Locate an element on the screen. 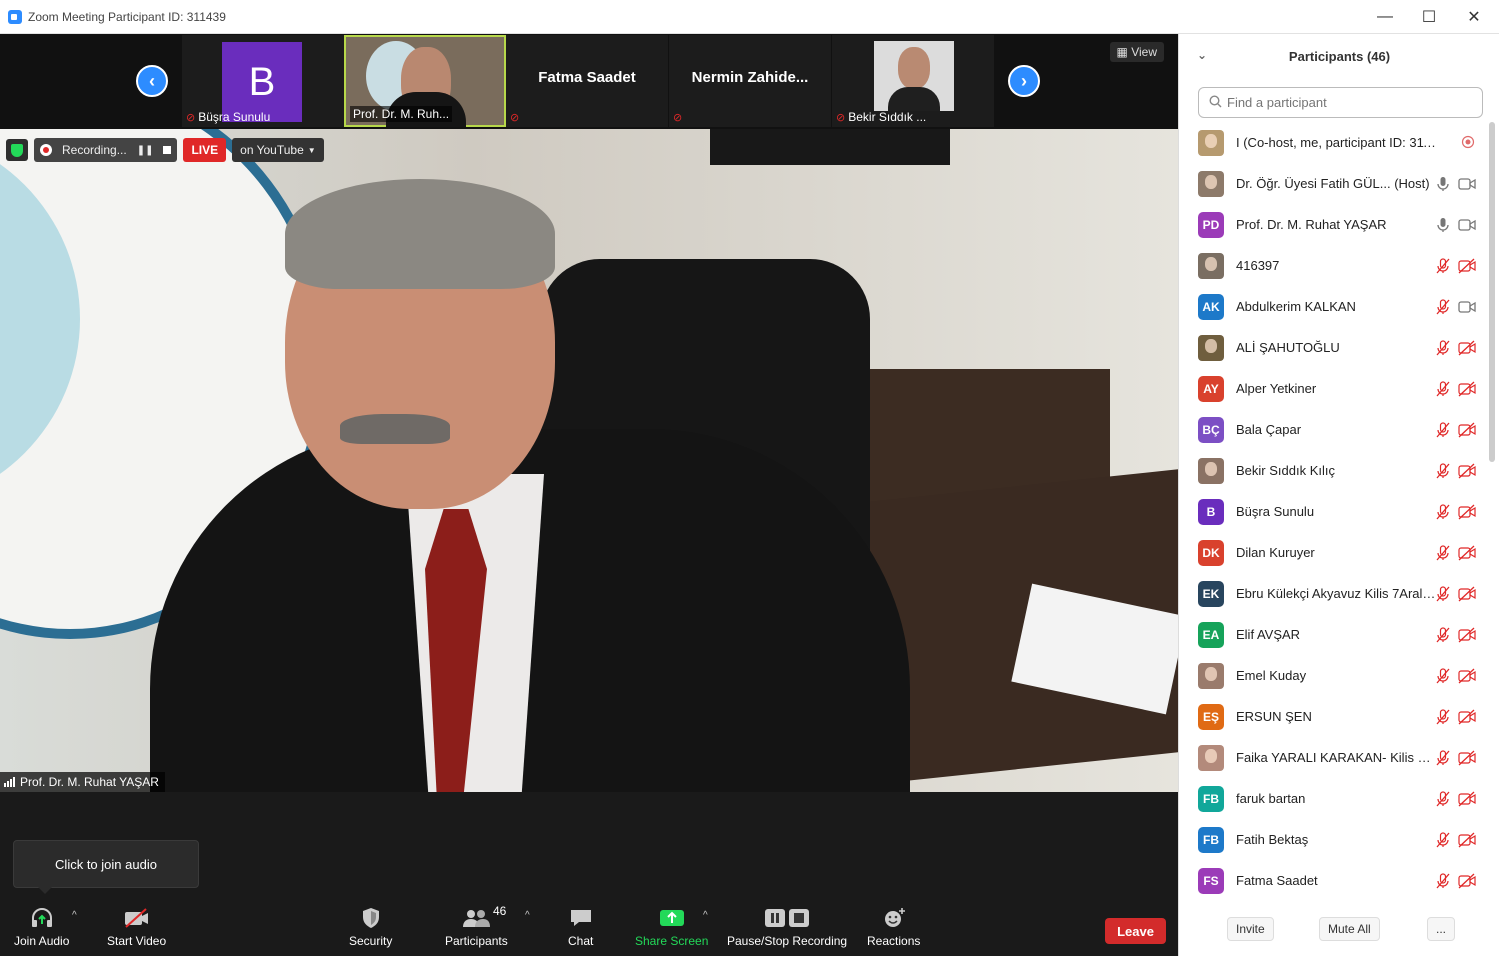 The height and width of the screenshot is (956, 1499). leave-button: Leave is located at coordinates (1135, 931).